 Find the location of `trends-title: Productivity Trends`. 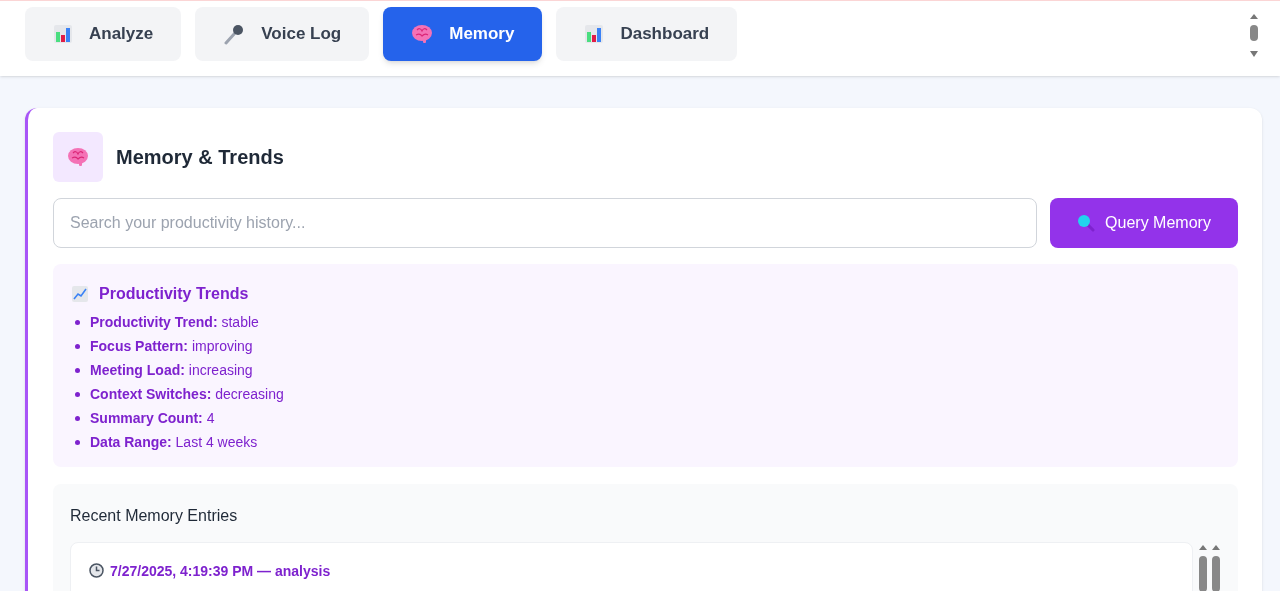

trends-title: Productivity Trends is located at coordinates (174, 294).